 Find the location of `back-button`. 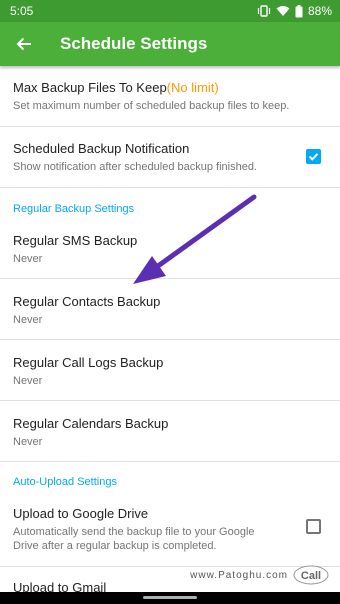

back-button is located at coordinates (24, 44).